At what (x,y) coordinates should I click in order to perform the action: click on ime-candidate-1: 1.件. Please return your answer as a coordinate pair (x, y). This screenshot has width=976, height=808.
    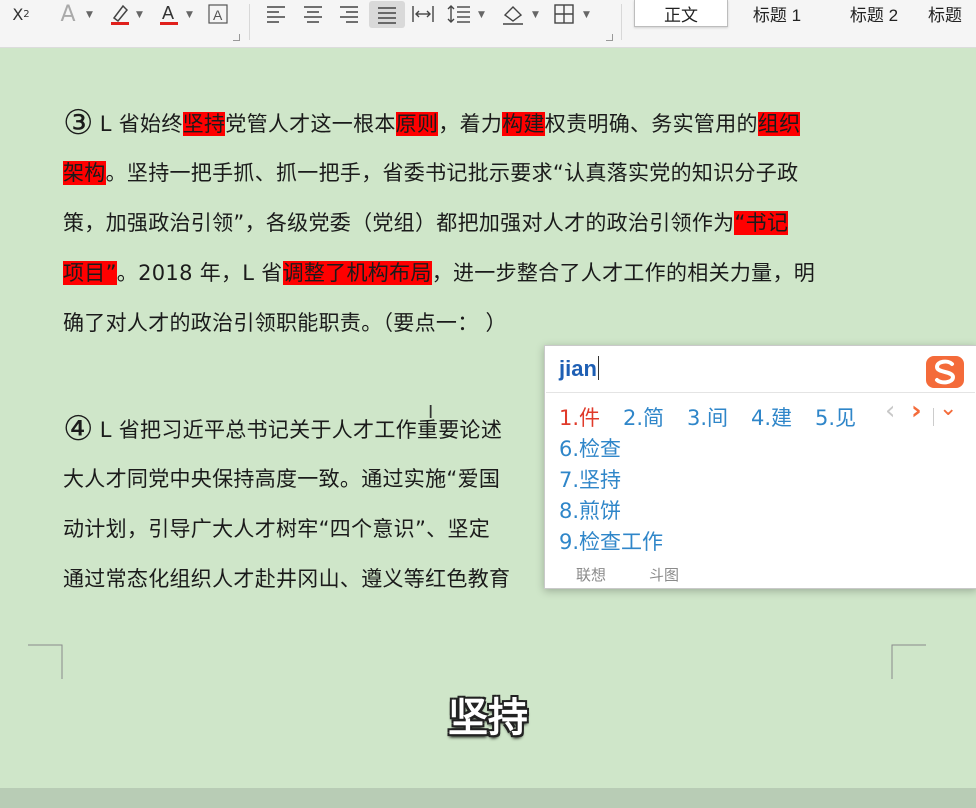
    Looking at the image, I should click on (579, 417).